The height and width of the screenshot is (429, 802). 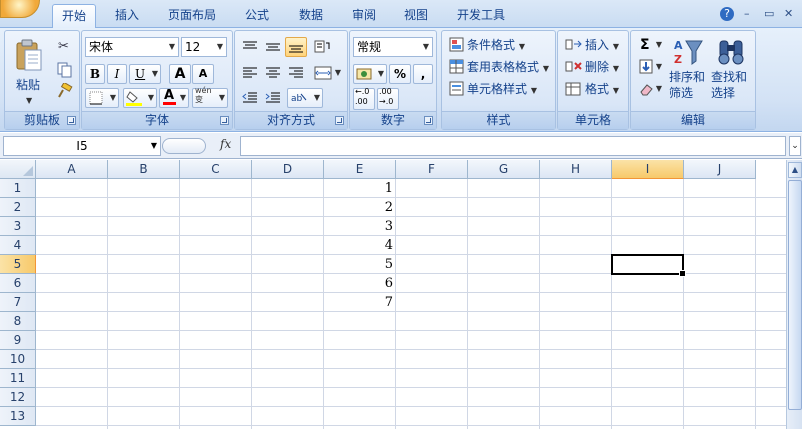 I want to click on align-bottom-button, so click(x=296, y=47).